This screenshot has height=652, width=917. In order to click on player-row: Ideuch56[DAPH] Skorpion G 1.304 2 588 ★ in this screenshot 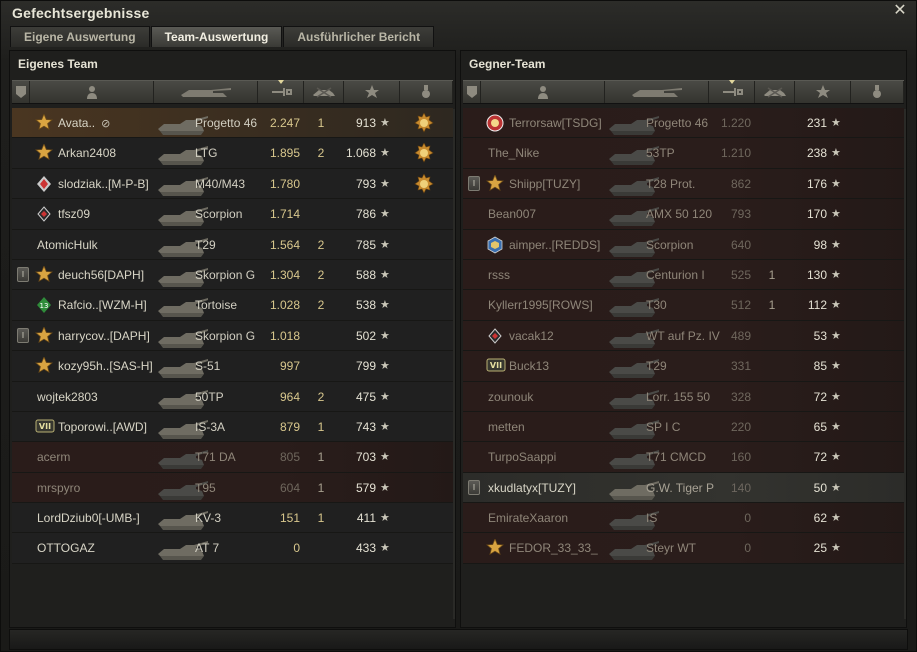, I will do `click(232, 275)`.